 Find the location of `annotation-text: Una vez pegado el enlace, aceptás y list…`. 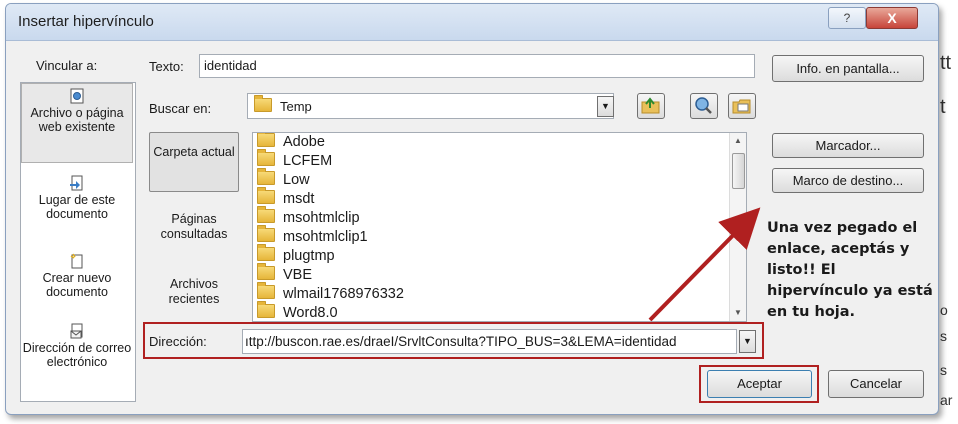

annotation-text: Una vez pegado el enlace, aceptás y list… is located at coordinates (850, 270).